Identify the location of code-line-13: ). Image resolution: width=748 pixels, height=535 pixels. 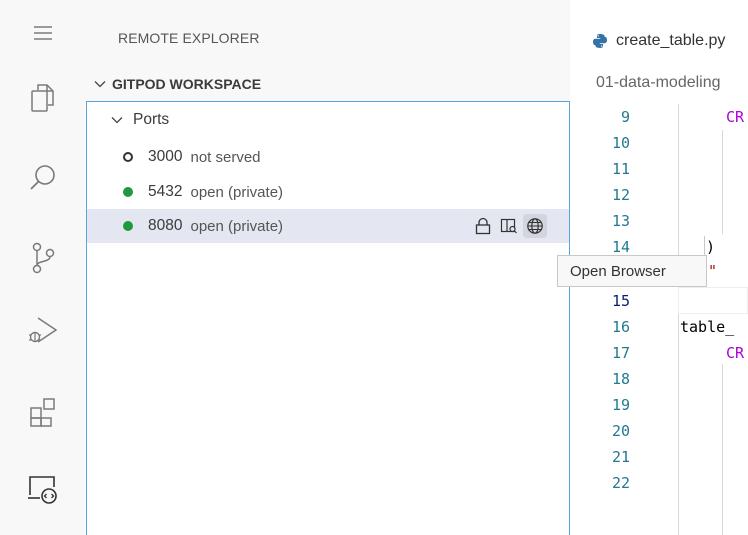
(710, 247).